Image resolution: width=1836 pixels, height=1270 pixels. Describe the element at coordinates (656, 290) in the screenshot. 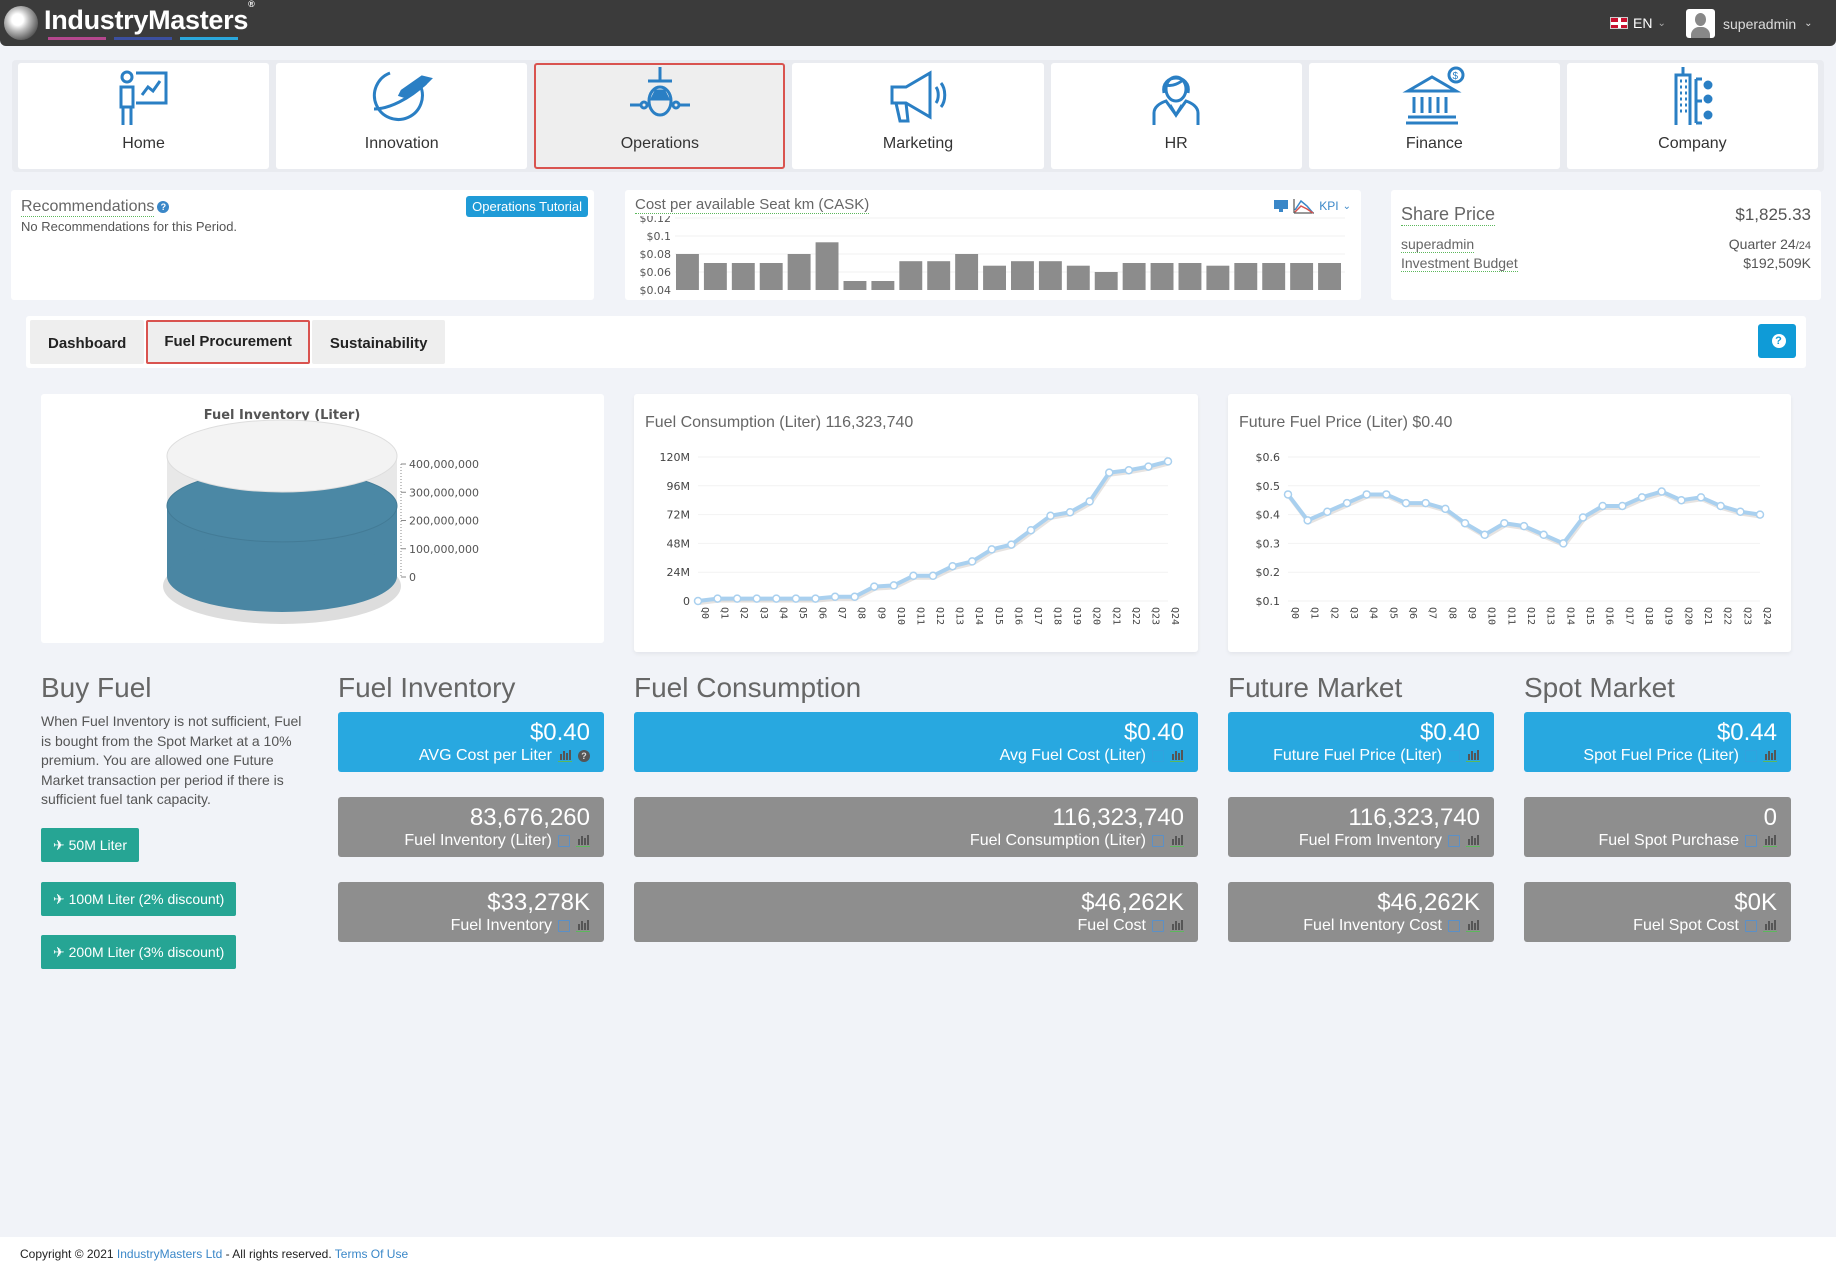

I see `y-tick-label: $0.04` at that location.